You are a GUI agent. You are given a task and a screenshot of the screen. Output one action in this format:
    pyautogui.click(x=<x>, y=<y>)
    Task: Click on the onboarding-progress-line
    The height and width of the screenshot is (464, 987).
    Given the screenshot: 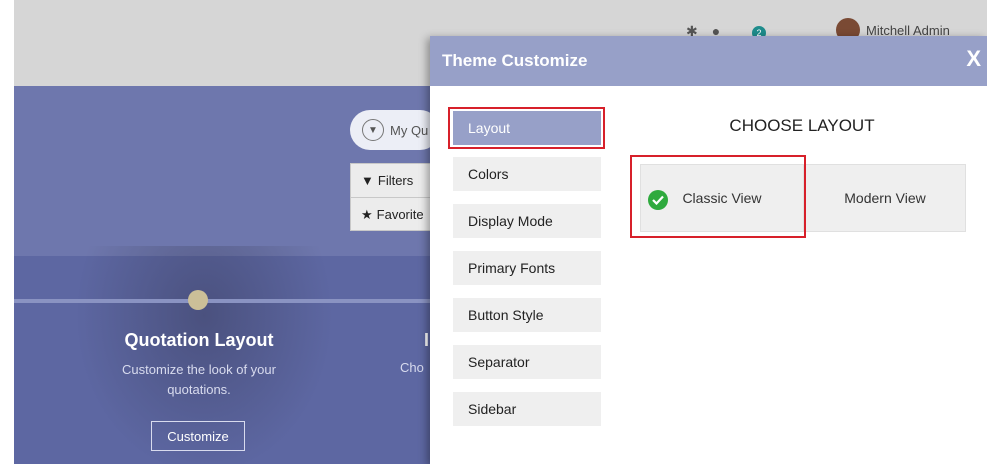 What is the action you would take?
    pyautogui.click(x=224, y=301)
    